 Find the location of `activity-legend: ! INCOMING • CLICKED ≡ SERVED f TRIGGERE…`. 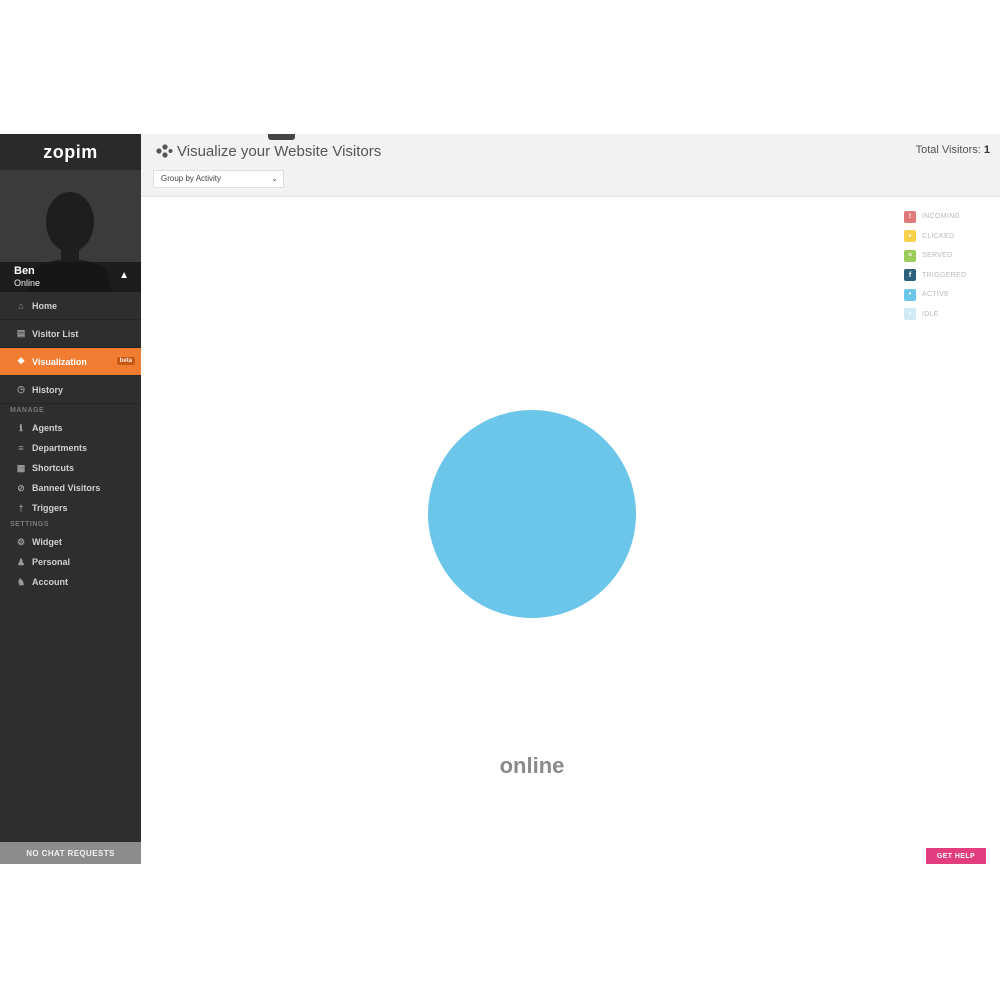

activity-legend: ! INCOMING • CLICKED ≡ SERVED f TRIGGERE… is located at coordinates (935, 265).